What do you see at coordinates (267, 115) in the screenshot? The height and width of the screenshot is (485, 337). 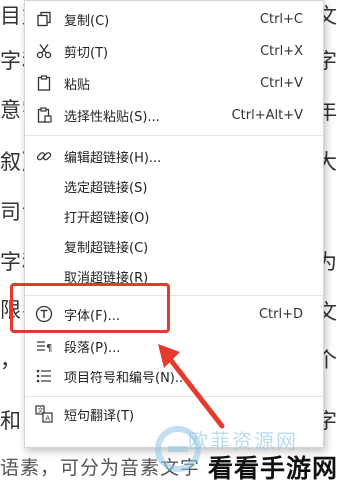 I see `shortcut-label: Ctrl+Alt+V` at bounding box center [267, 115].